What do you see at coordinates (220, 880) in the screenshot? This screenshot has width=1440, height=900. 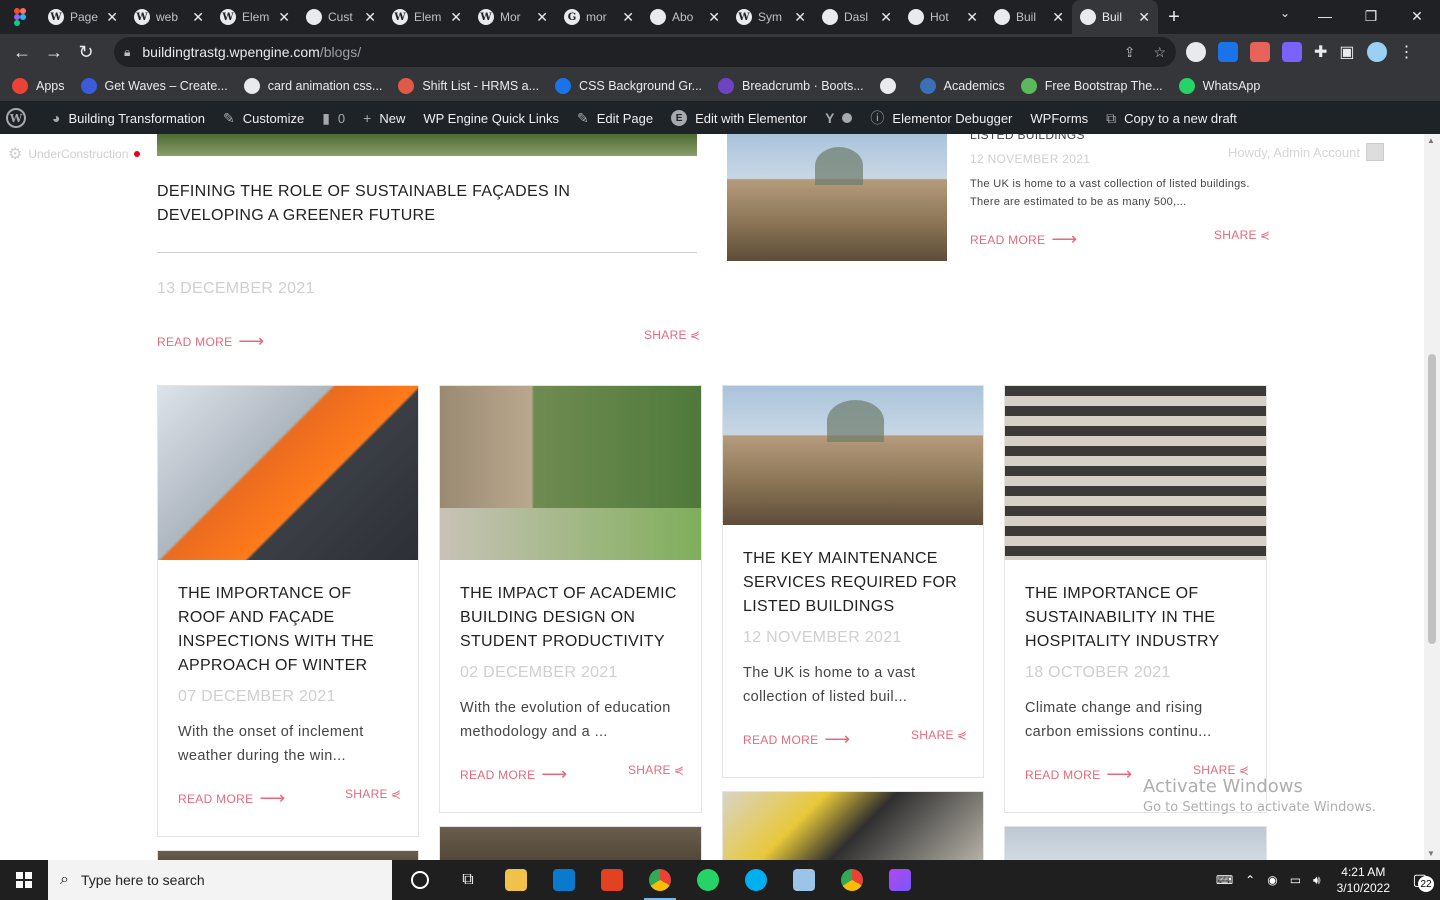 I see `taskbar-search-box: ⌕ Type here to search` at bounding box center [220, 880].